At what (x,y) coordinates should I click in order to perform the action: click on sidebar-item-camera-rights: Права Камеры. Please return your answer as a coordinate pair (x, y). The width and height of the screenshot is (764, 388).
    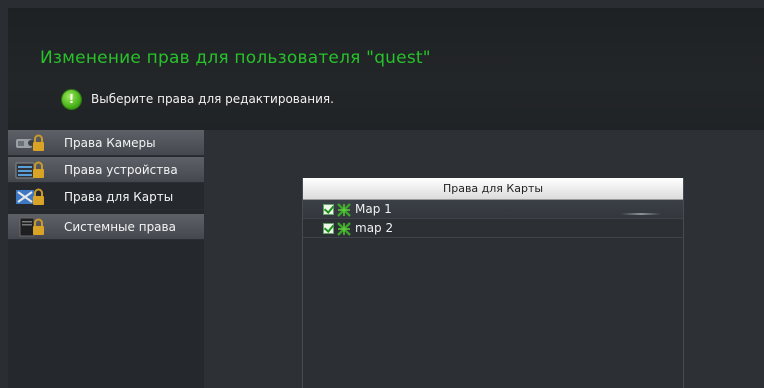
    Looking at the image, I should click on (106, 143).